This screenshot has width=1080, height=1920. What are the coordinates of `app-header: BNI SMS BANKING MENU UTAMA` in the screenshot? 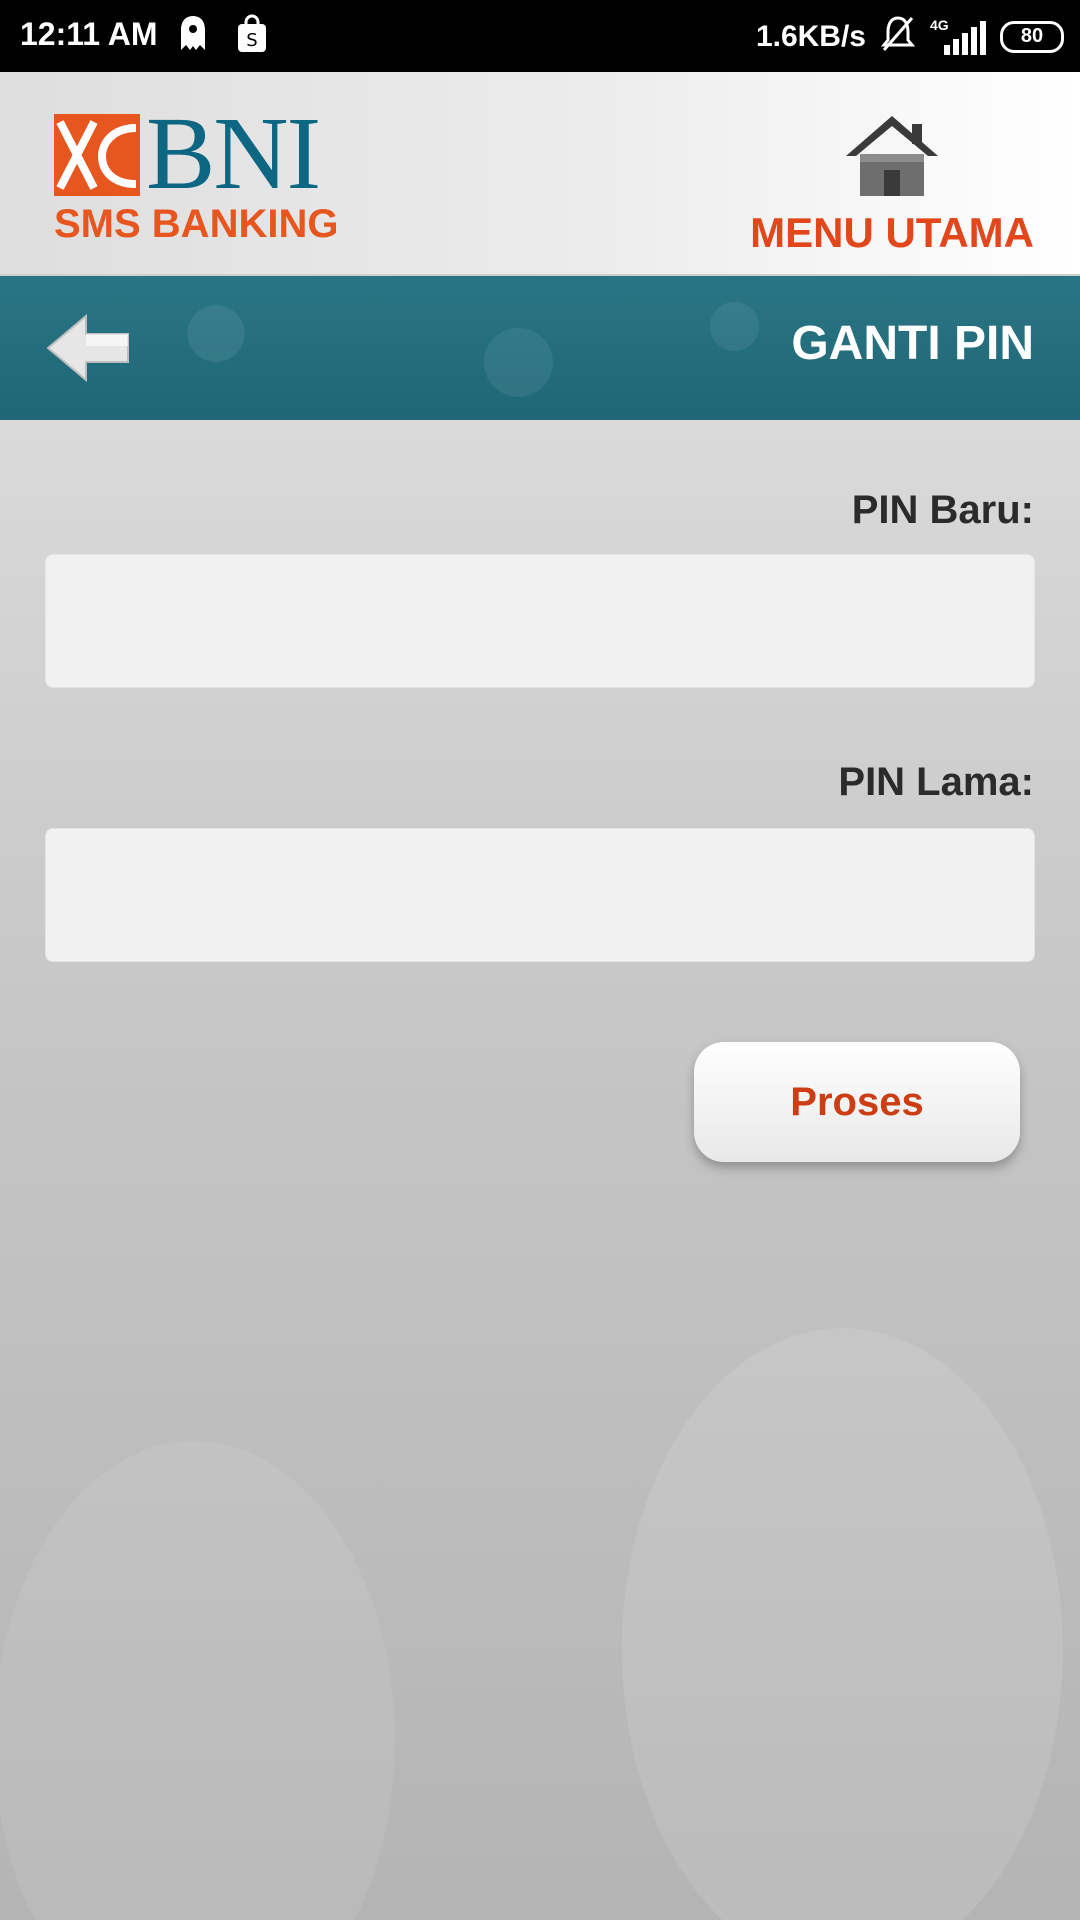 It's located at (540, 174).